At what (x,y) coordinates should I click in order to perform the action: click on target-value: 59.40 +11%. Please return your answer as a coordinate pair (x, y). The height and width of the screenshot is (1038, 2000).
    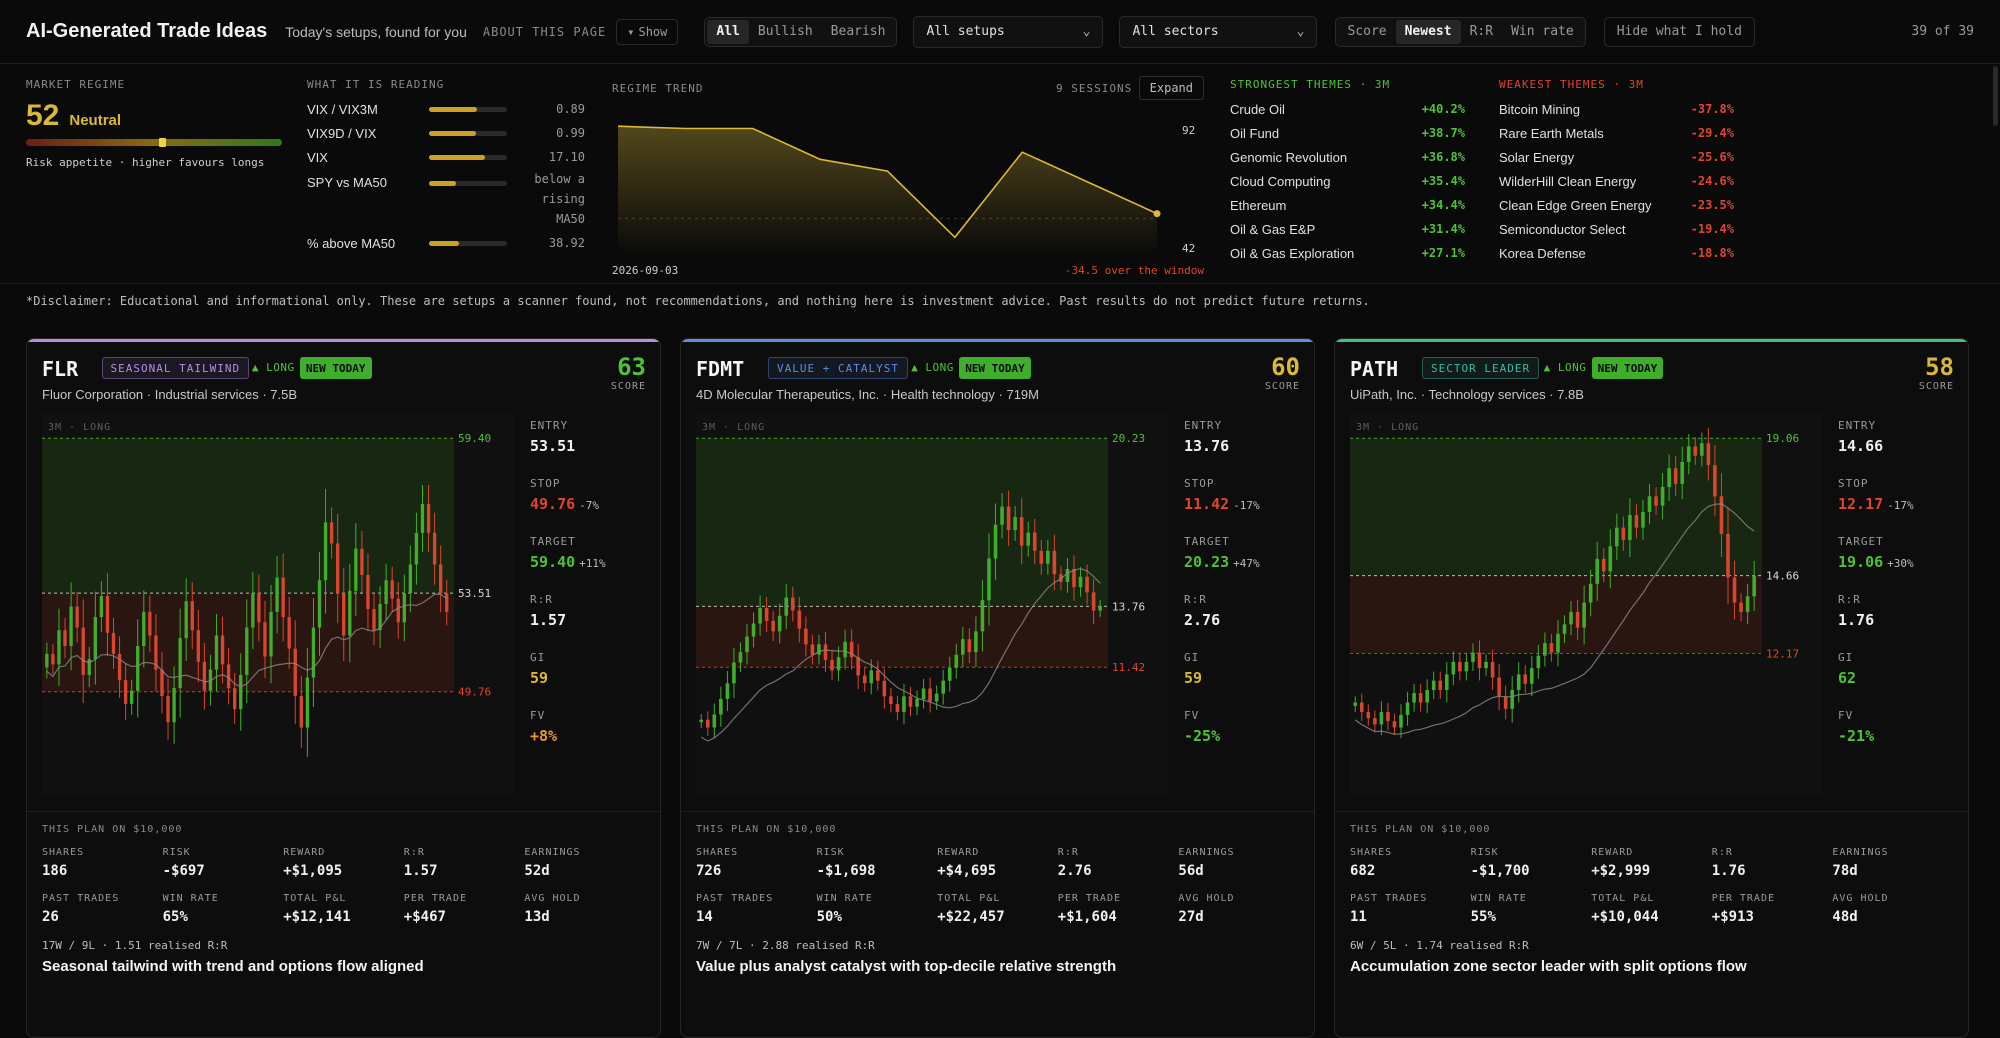
    Looking at the image, I should click on (590, 562).